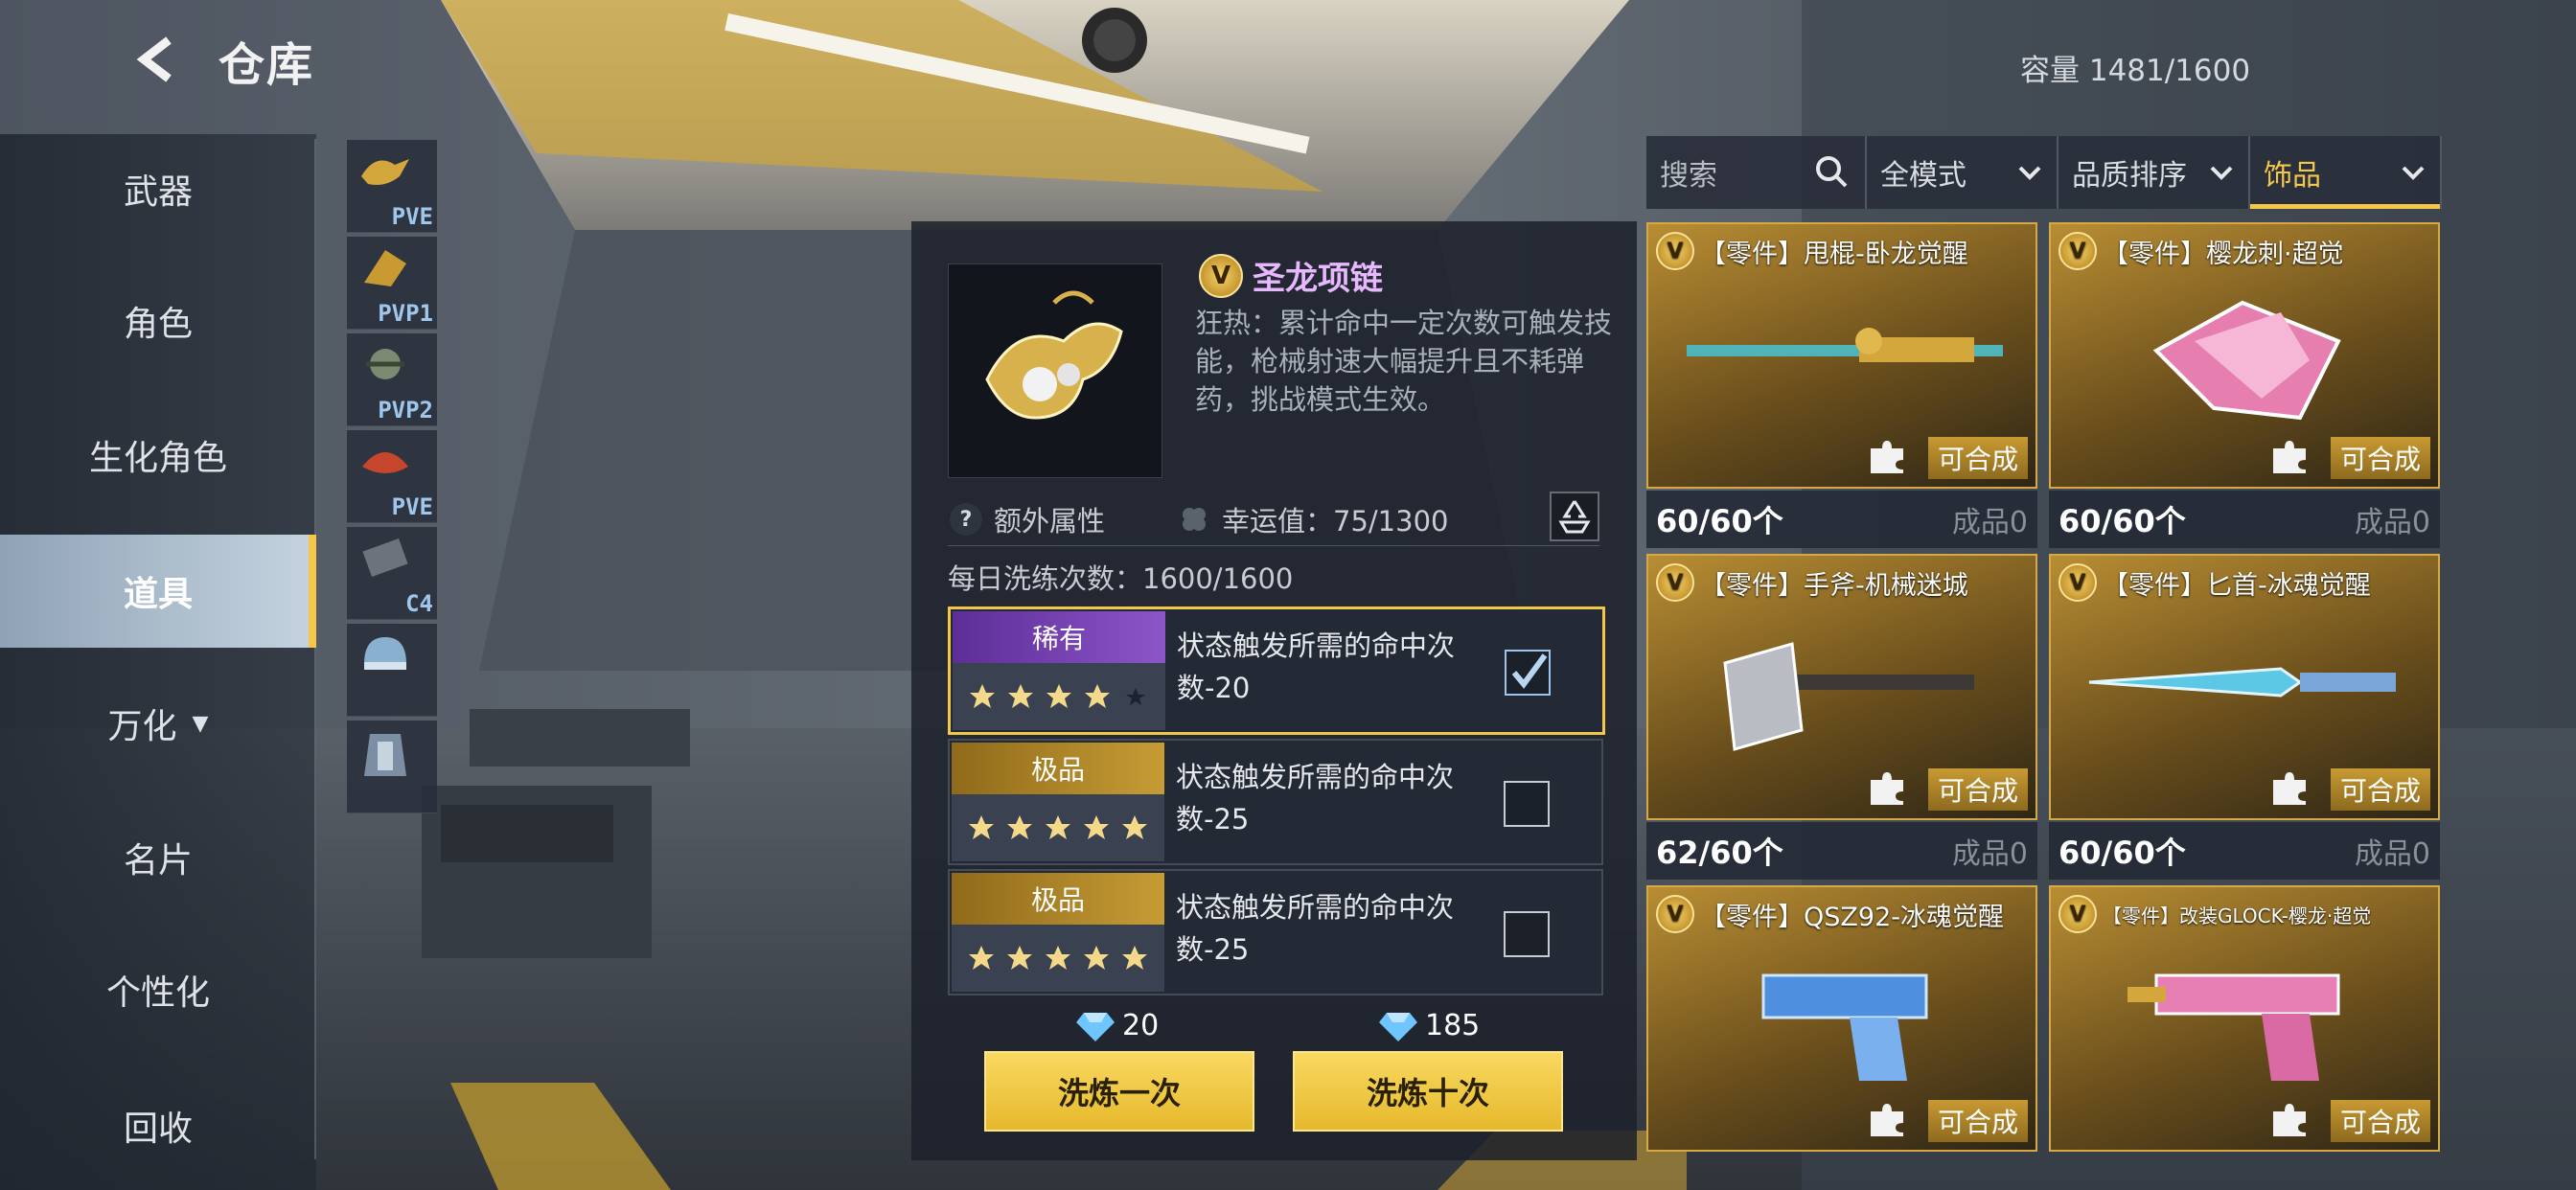  I want to click on sidebar-item-zombie-characters: 生化角色, so click(158, 456).